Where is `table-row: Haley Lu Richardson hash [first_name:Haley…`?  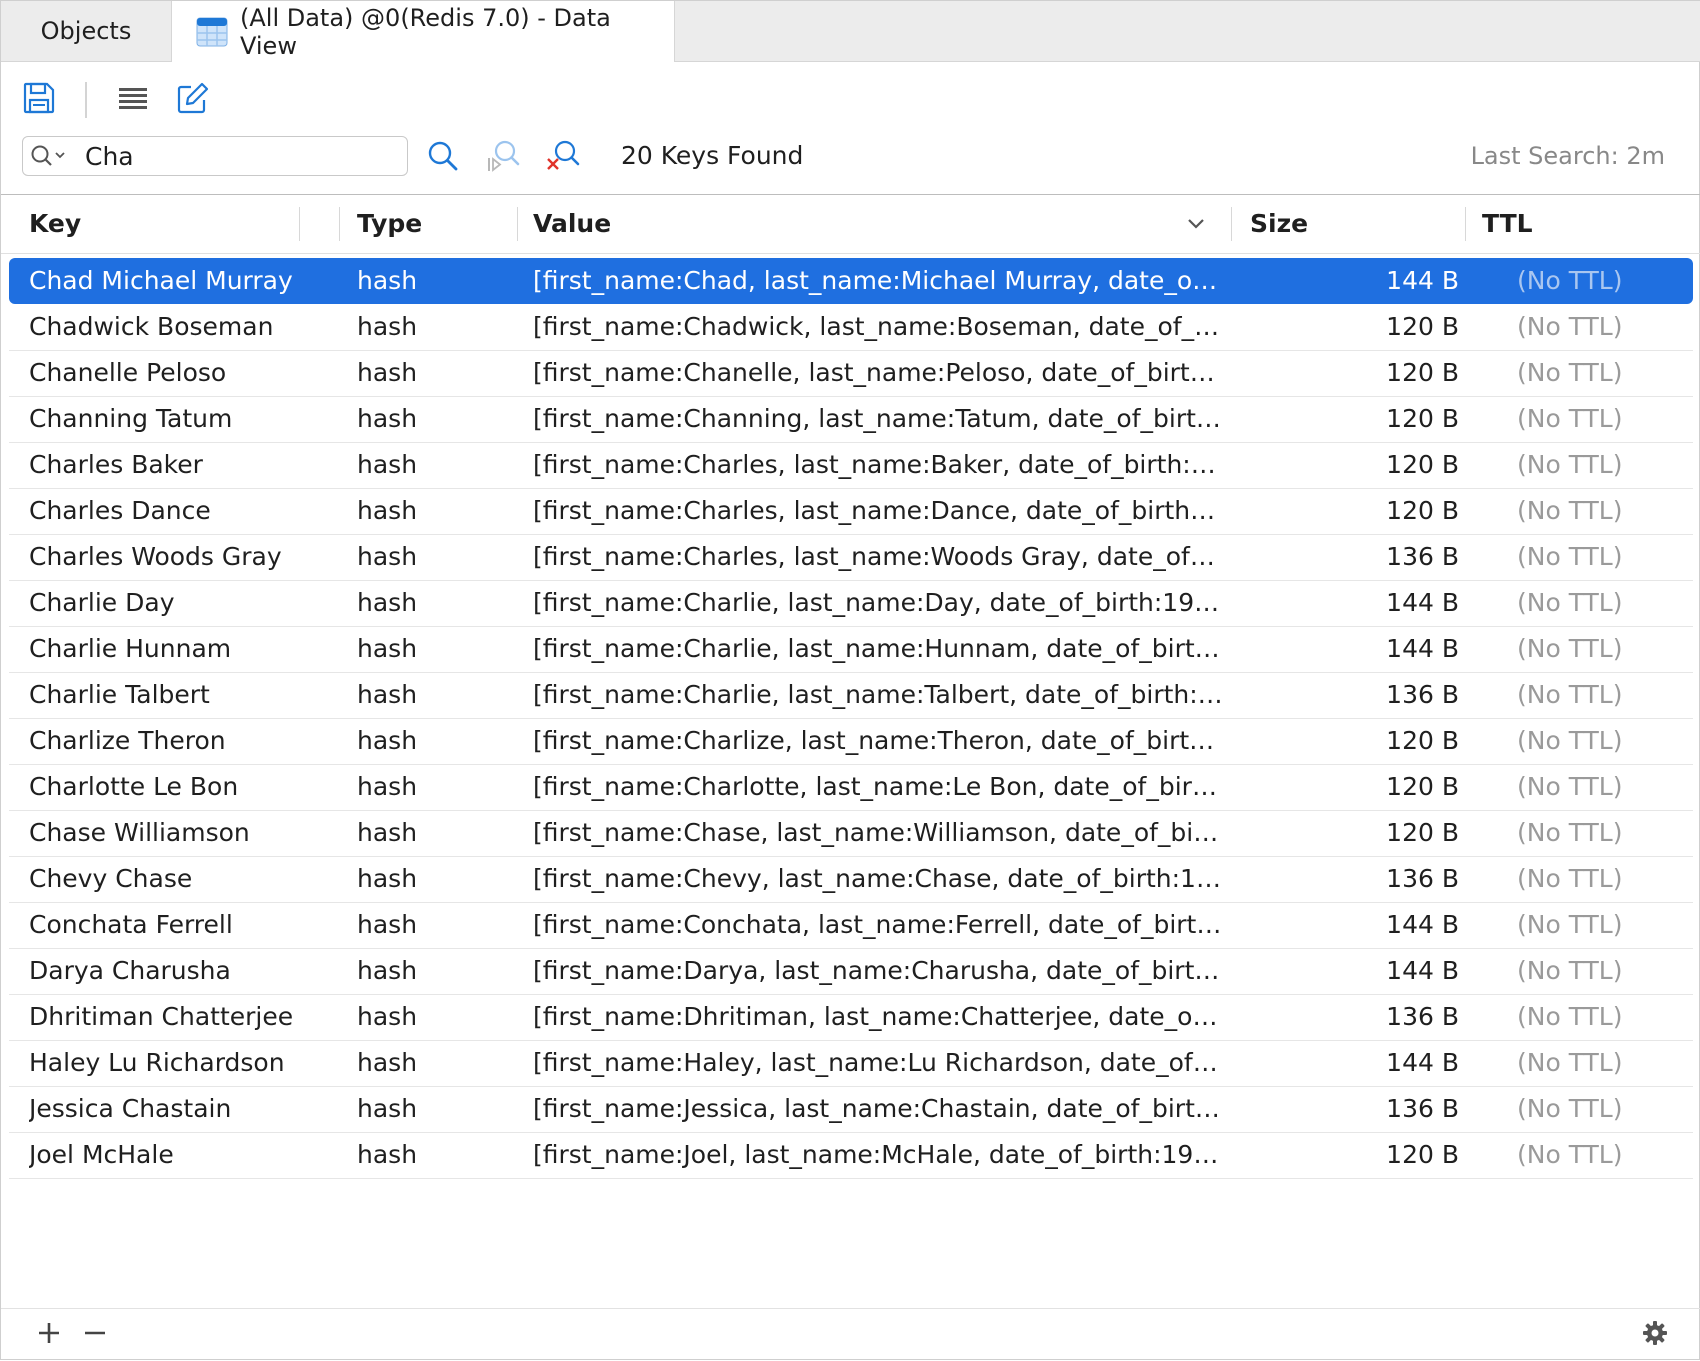
table-row: Haley Lu Richardson hash [first_name:Haley… is located at coordinates (851, 1063).